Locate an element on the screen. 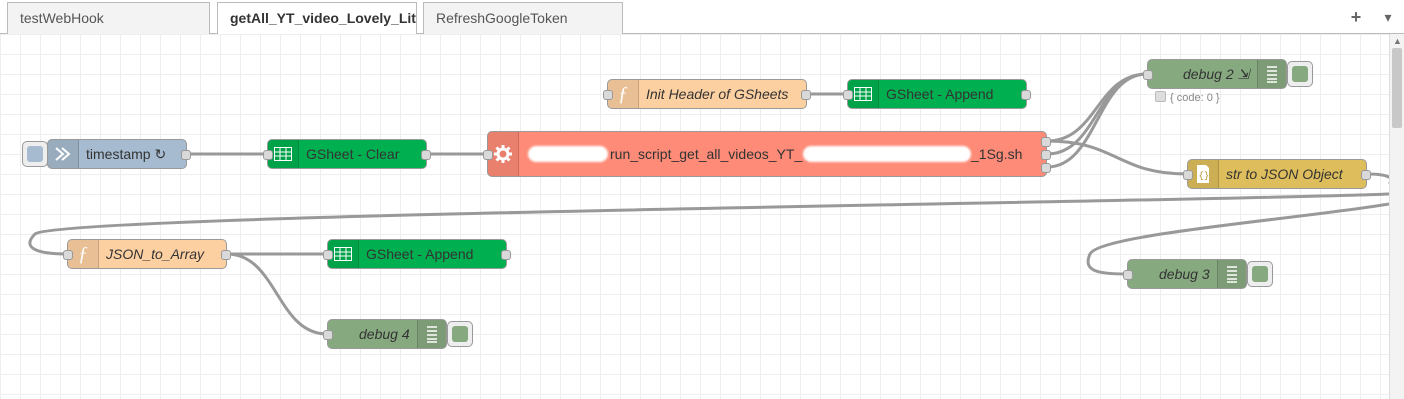 The height and width of the screenshot is (399, 1404). node-label-end: _1Sg.sh is located at coordinates (997, 154).